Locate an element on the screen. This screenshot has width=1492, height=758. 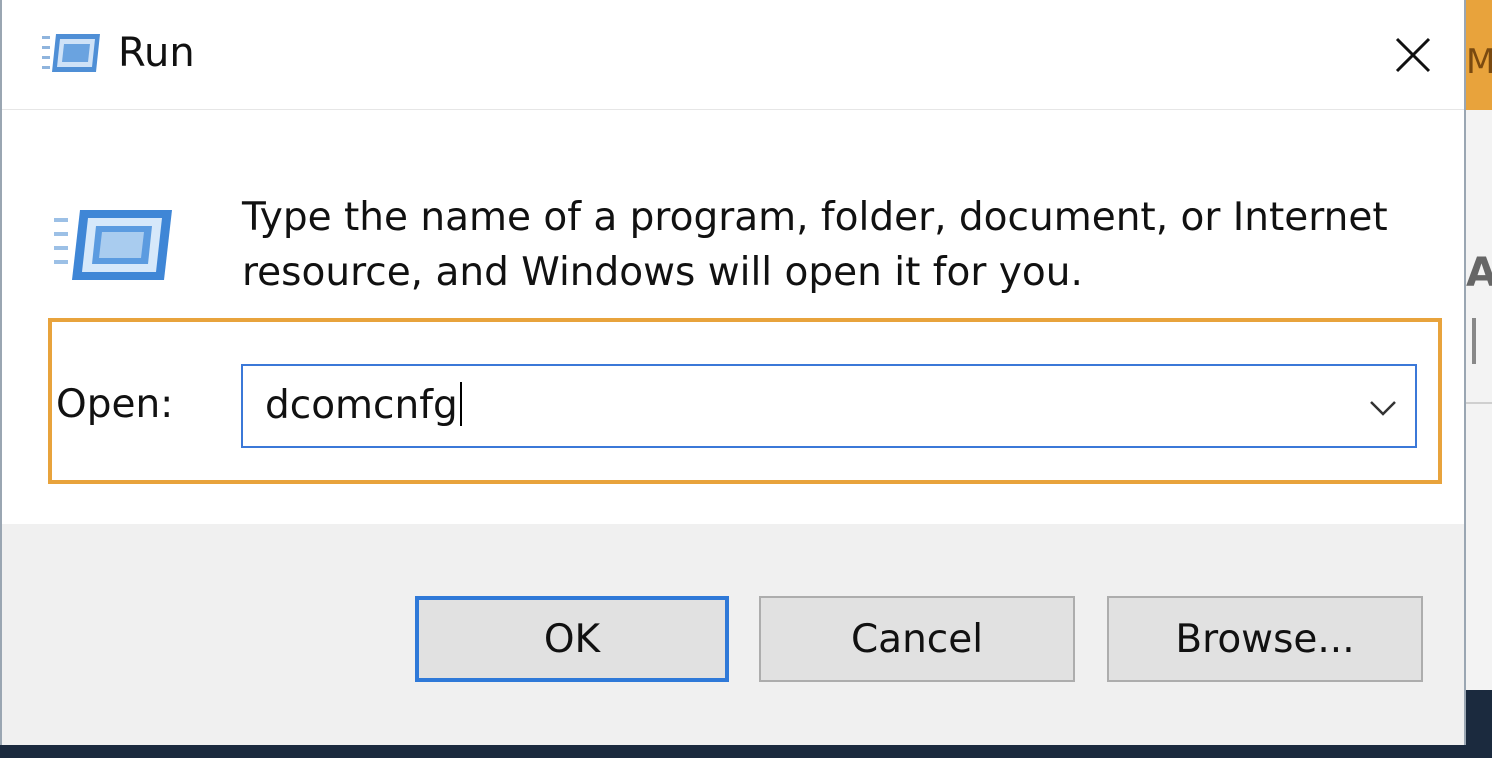
background-window-partial-text: A is located at coordinates (1479, 273).